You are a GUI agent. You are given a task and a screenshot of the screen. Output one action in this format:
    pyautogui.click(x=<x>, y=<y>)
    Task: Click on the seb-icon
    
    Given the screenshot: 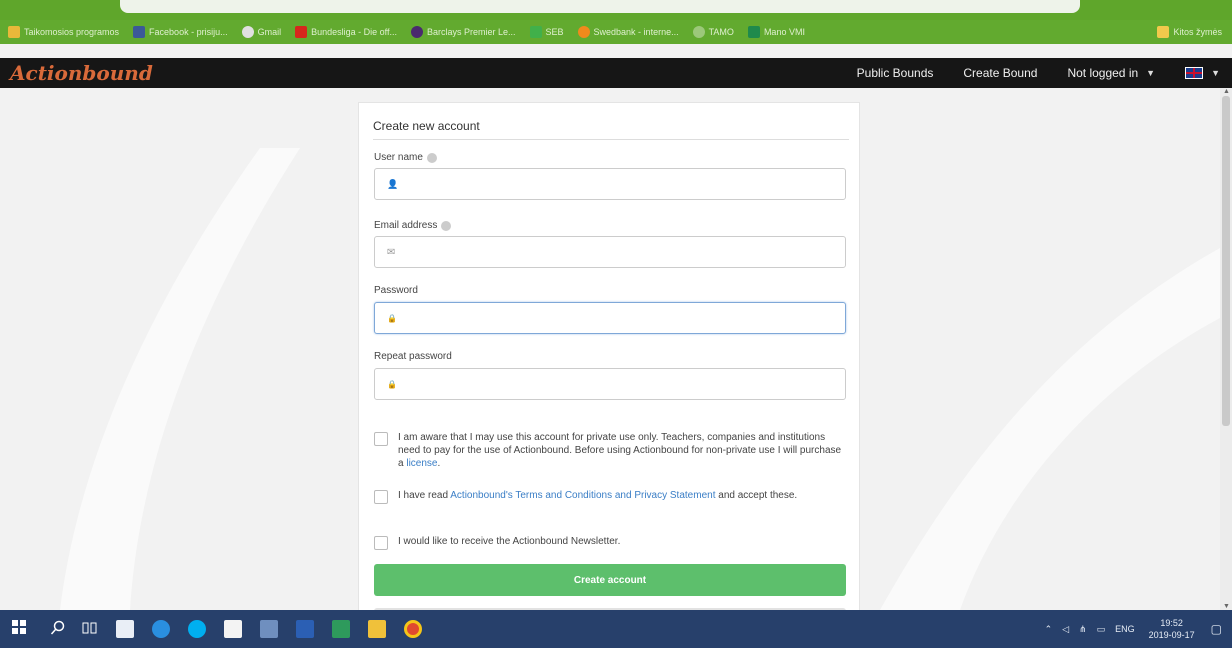 What is the action you would take?
    pyautogui.click(x=535, y=32)
    